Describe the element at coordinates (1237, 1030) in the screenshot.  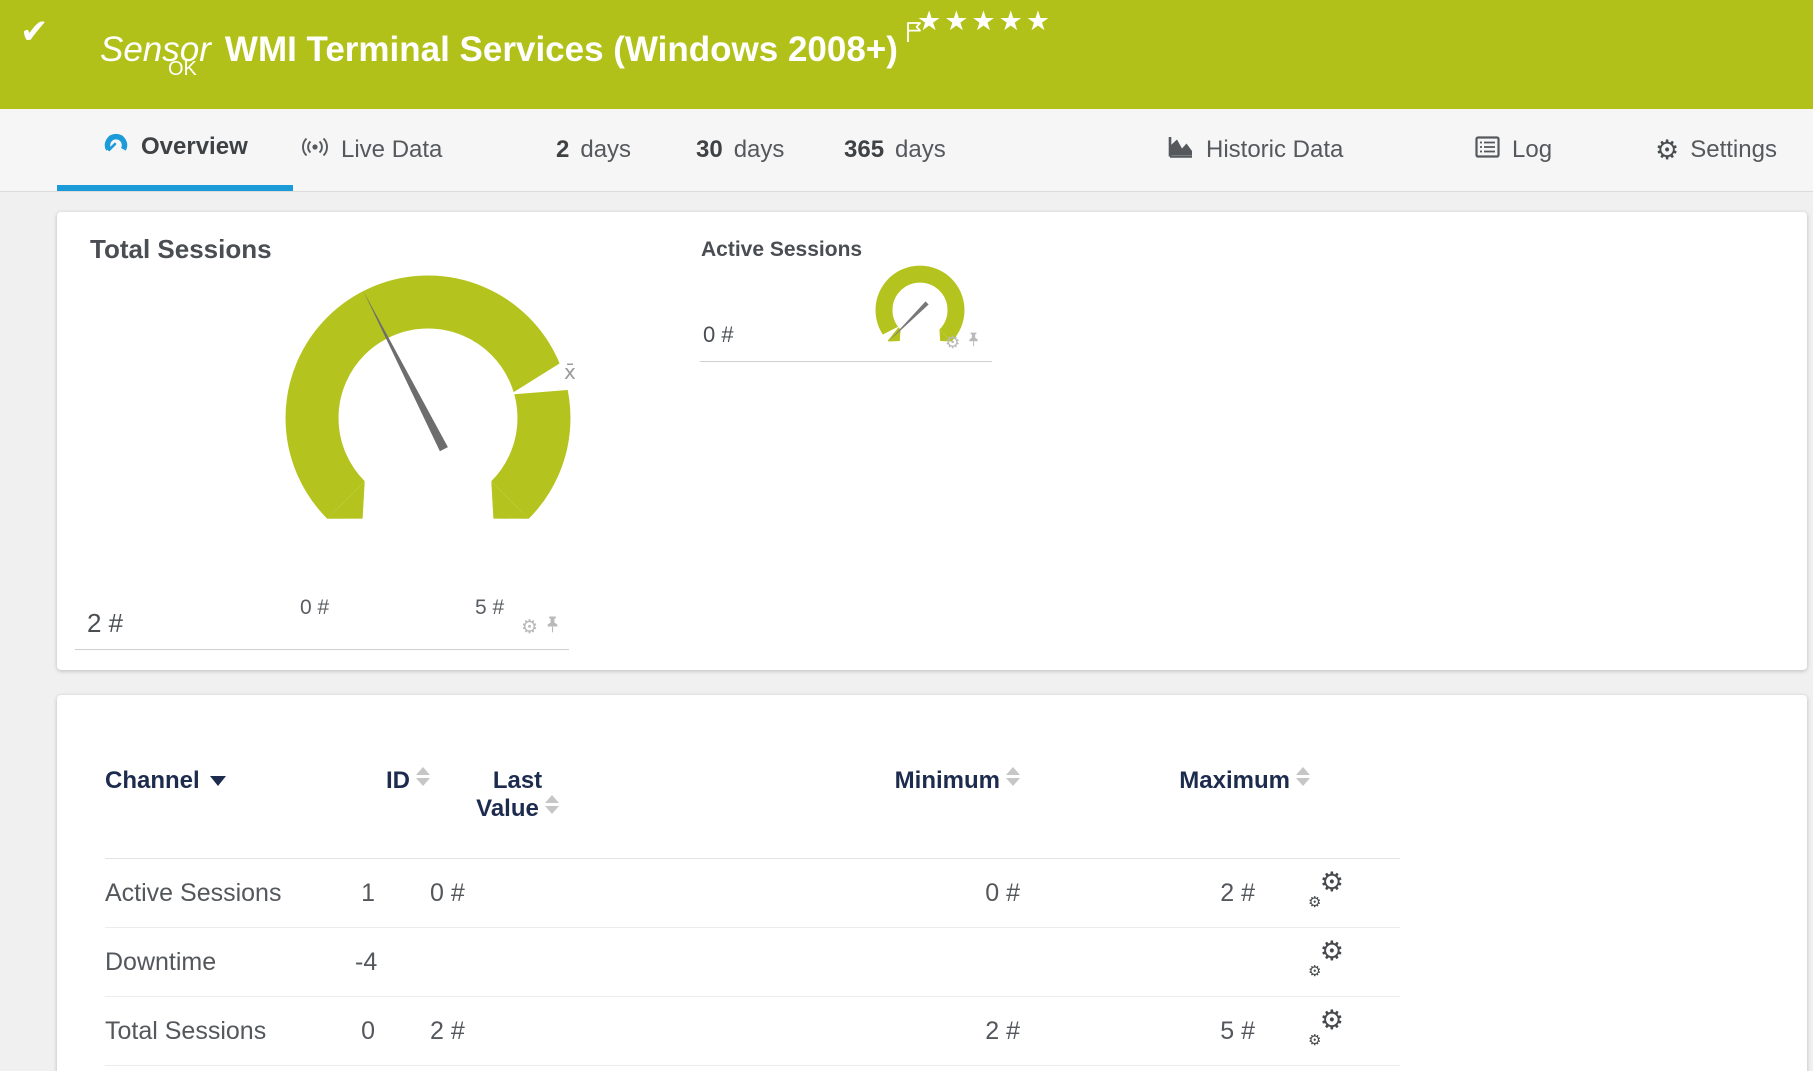
I see `channel-maximum: 5 #` at that location.